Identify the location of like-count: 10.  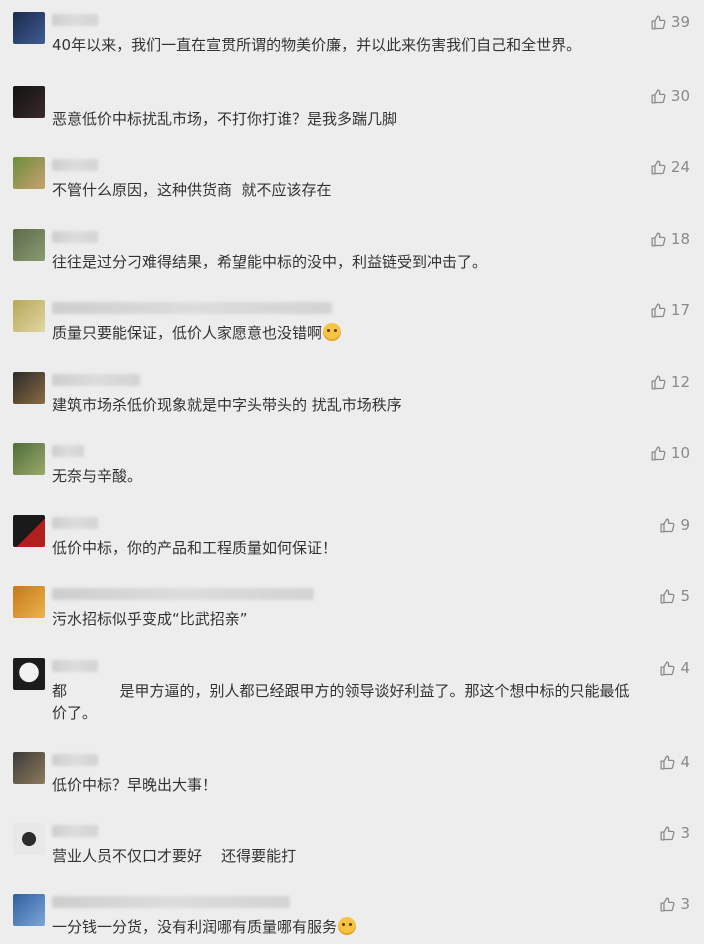
(680, 453).